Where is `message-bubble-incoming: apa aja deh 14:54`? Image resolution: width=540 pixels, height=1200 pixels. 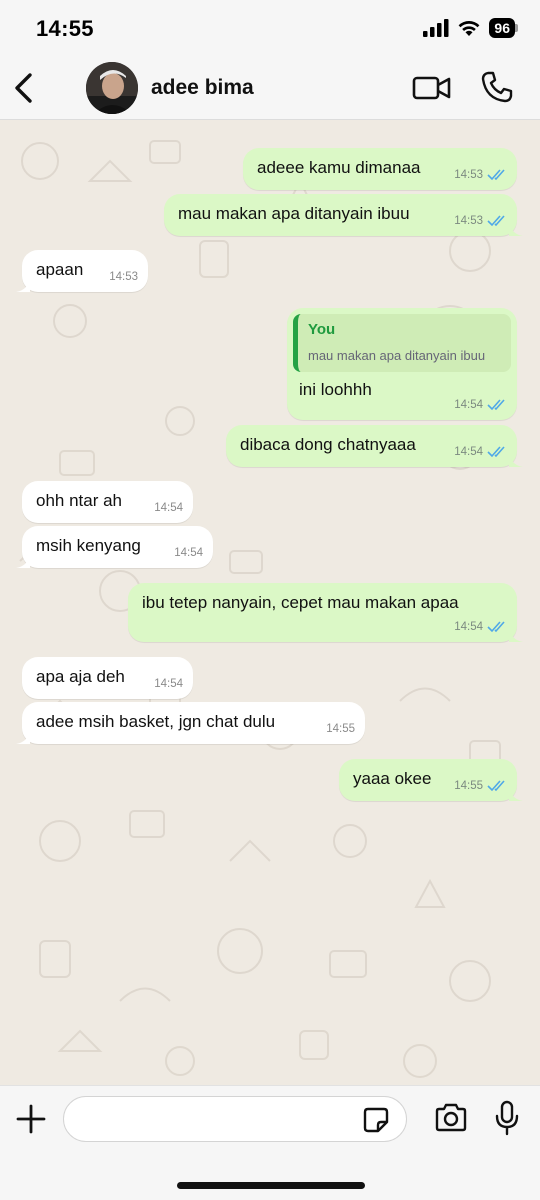 message-bubble-incoming: apa aja deh 14:54 is located at coordinates (107, 678).